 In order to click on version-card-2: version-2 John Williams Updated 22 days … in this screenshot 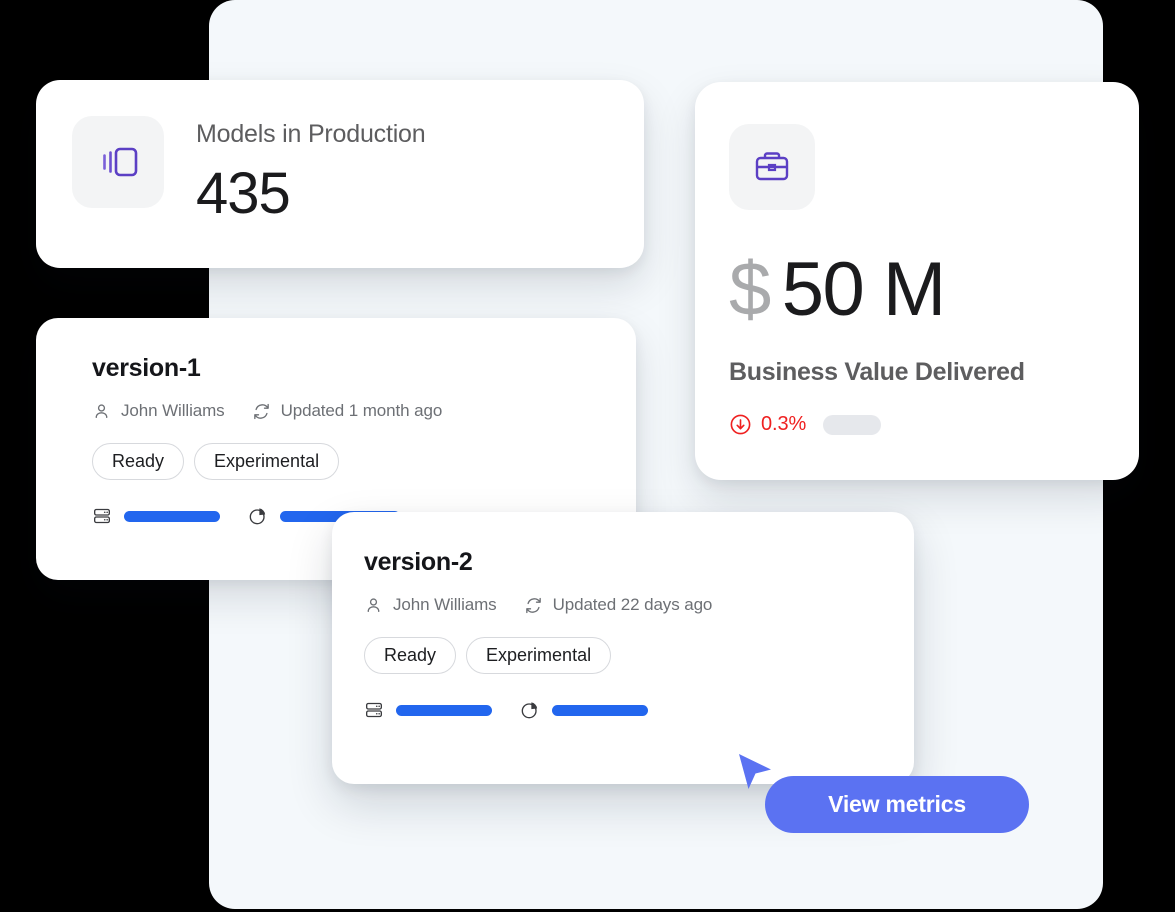, I will do `click(623, 648)`.